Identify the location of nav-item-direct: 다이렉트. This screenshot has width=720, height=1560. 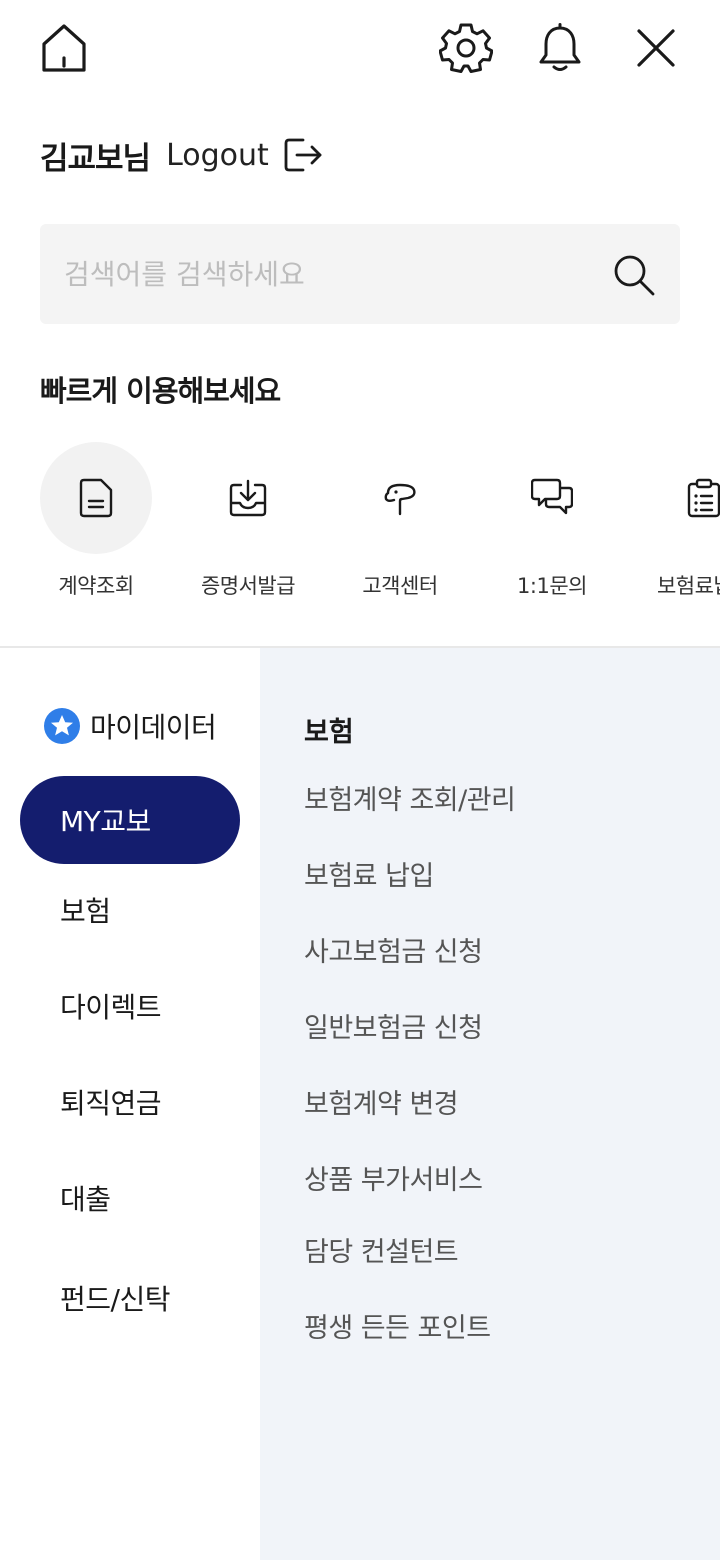
(130, 1006).